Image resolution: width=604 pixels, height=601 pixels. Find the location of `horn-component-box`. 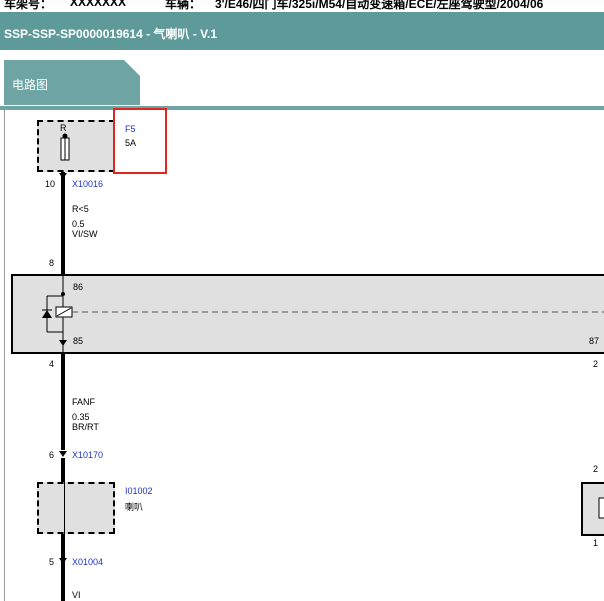

horn-component-box is located at coordinates (76, 508).